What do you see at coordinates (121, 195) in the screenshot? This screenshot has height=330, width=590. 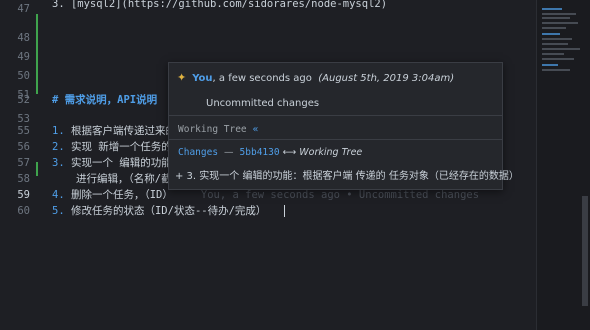 I see `list-text: 删除一个任务，（ID）` at bounding box center [121, 195].